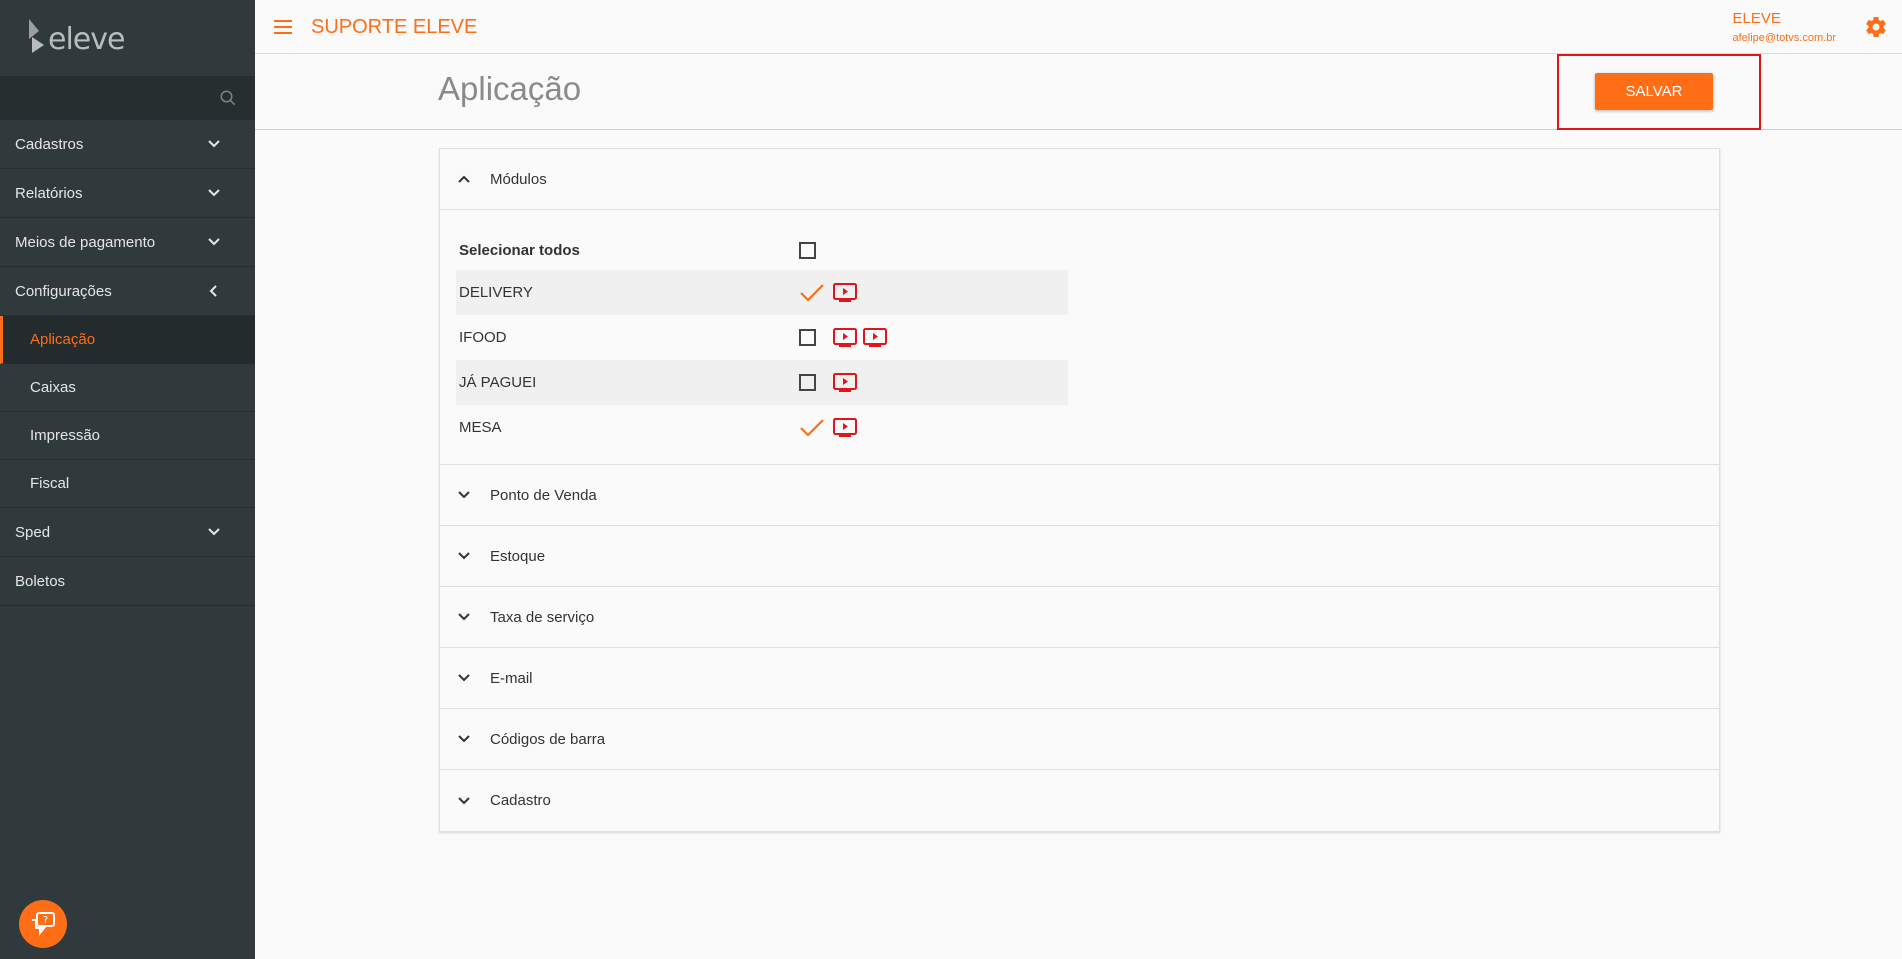 This screenshot has height=959, width=1902. Describe the element at coordinates (63, 291) in the screenshot. I see `sidebar-item-label: Configurações` at that location.